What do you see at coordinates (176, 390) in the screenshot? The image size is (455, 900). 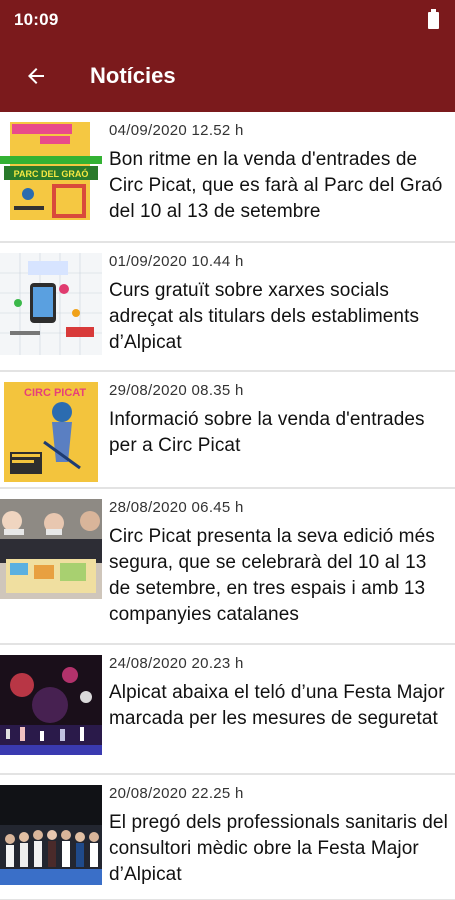 I see `news-date: 29/08/2020 08.35 h` at bounding box center [176, 390].